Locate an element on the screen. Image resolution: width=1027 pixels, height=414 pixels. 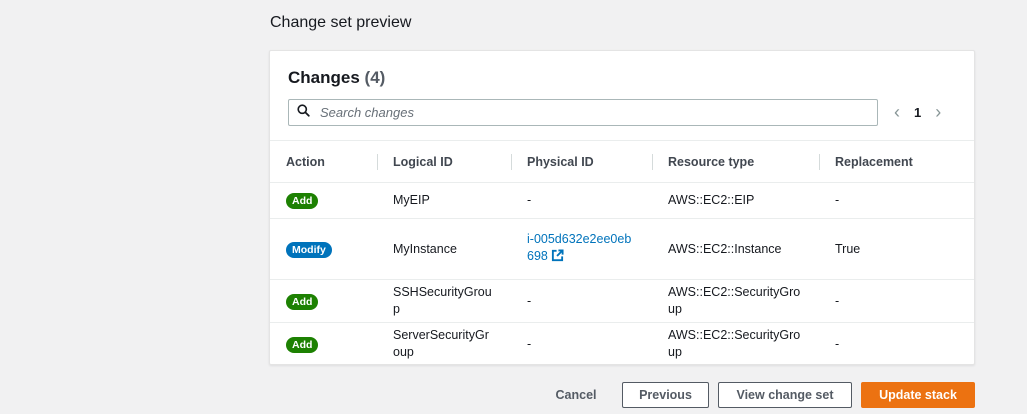
search-input is located at coordinates (588, 112).